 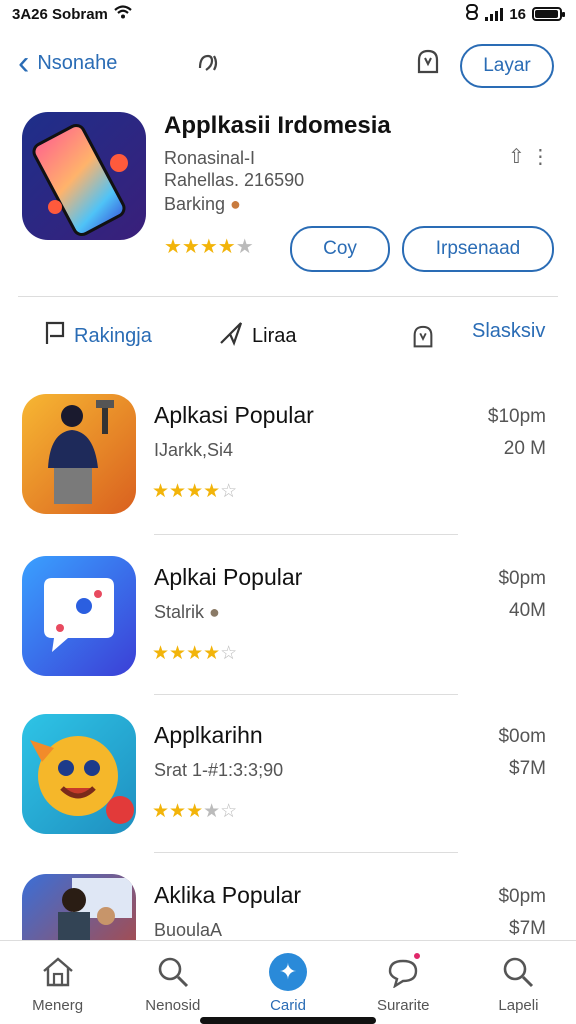 I want to click on tab-carid: ✦ Carid, so click(x=287, y=982).